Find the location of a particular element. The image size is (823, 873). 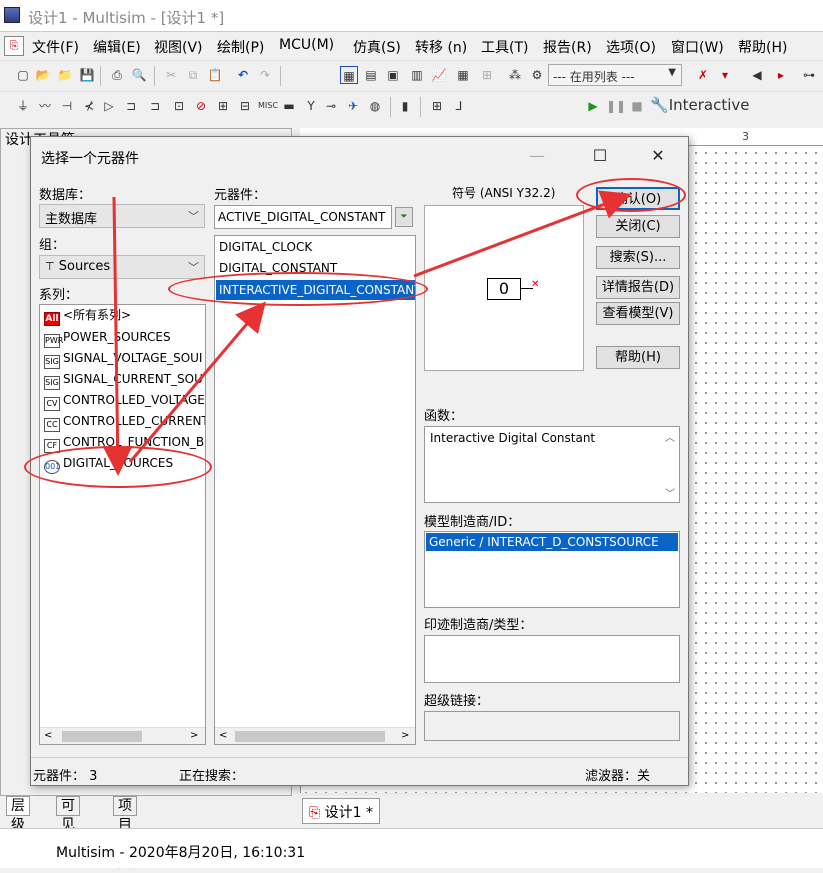

annotation-arrow-down is located at coordinates (117, 336).